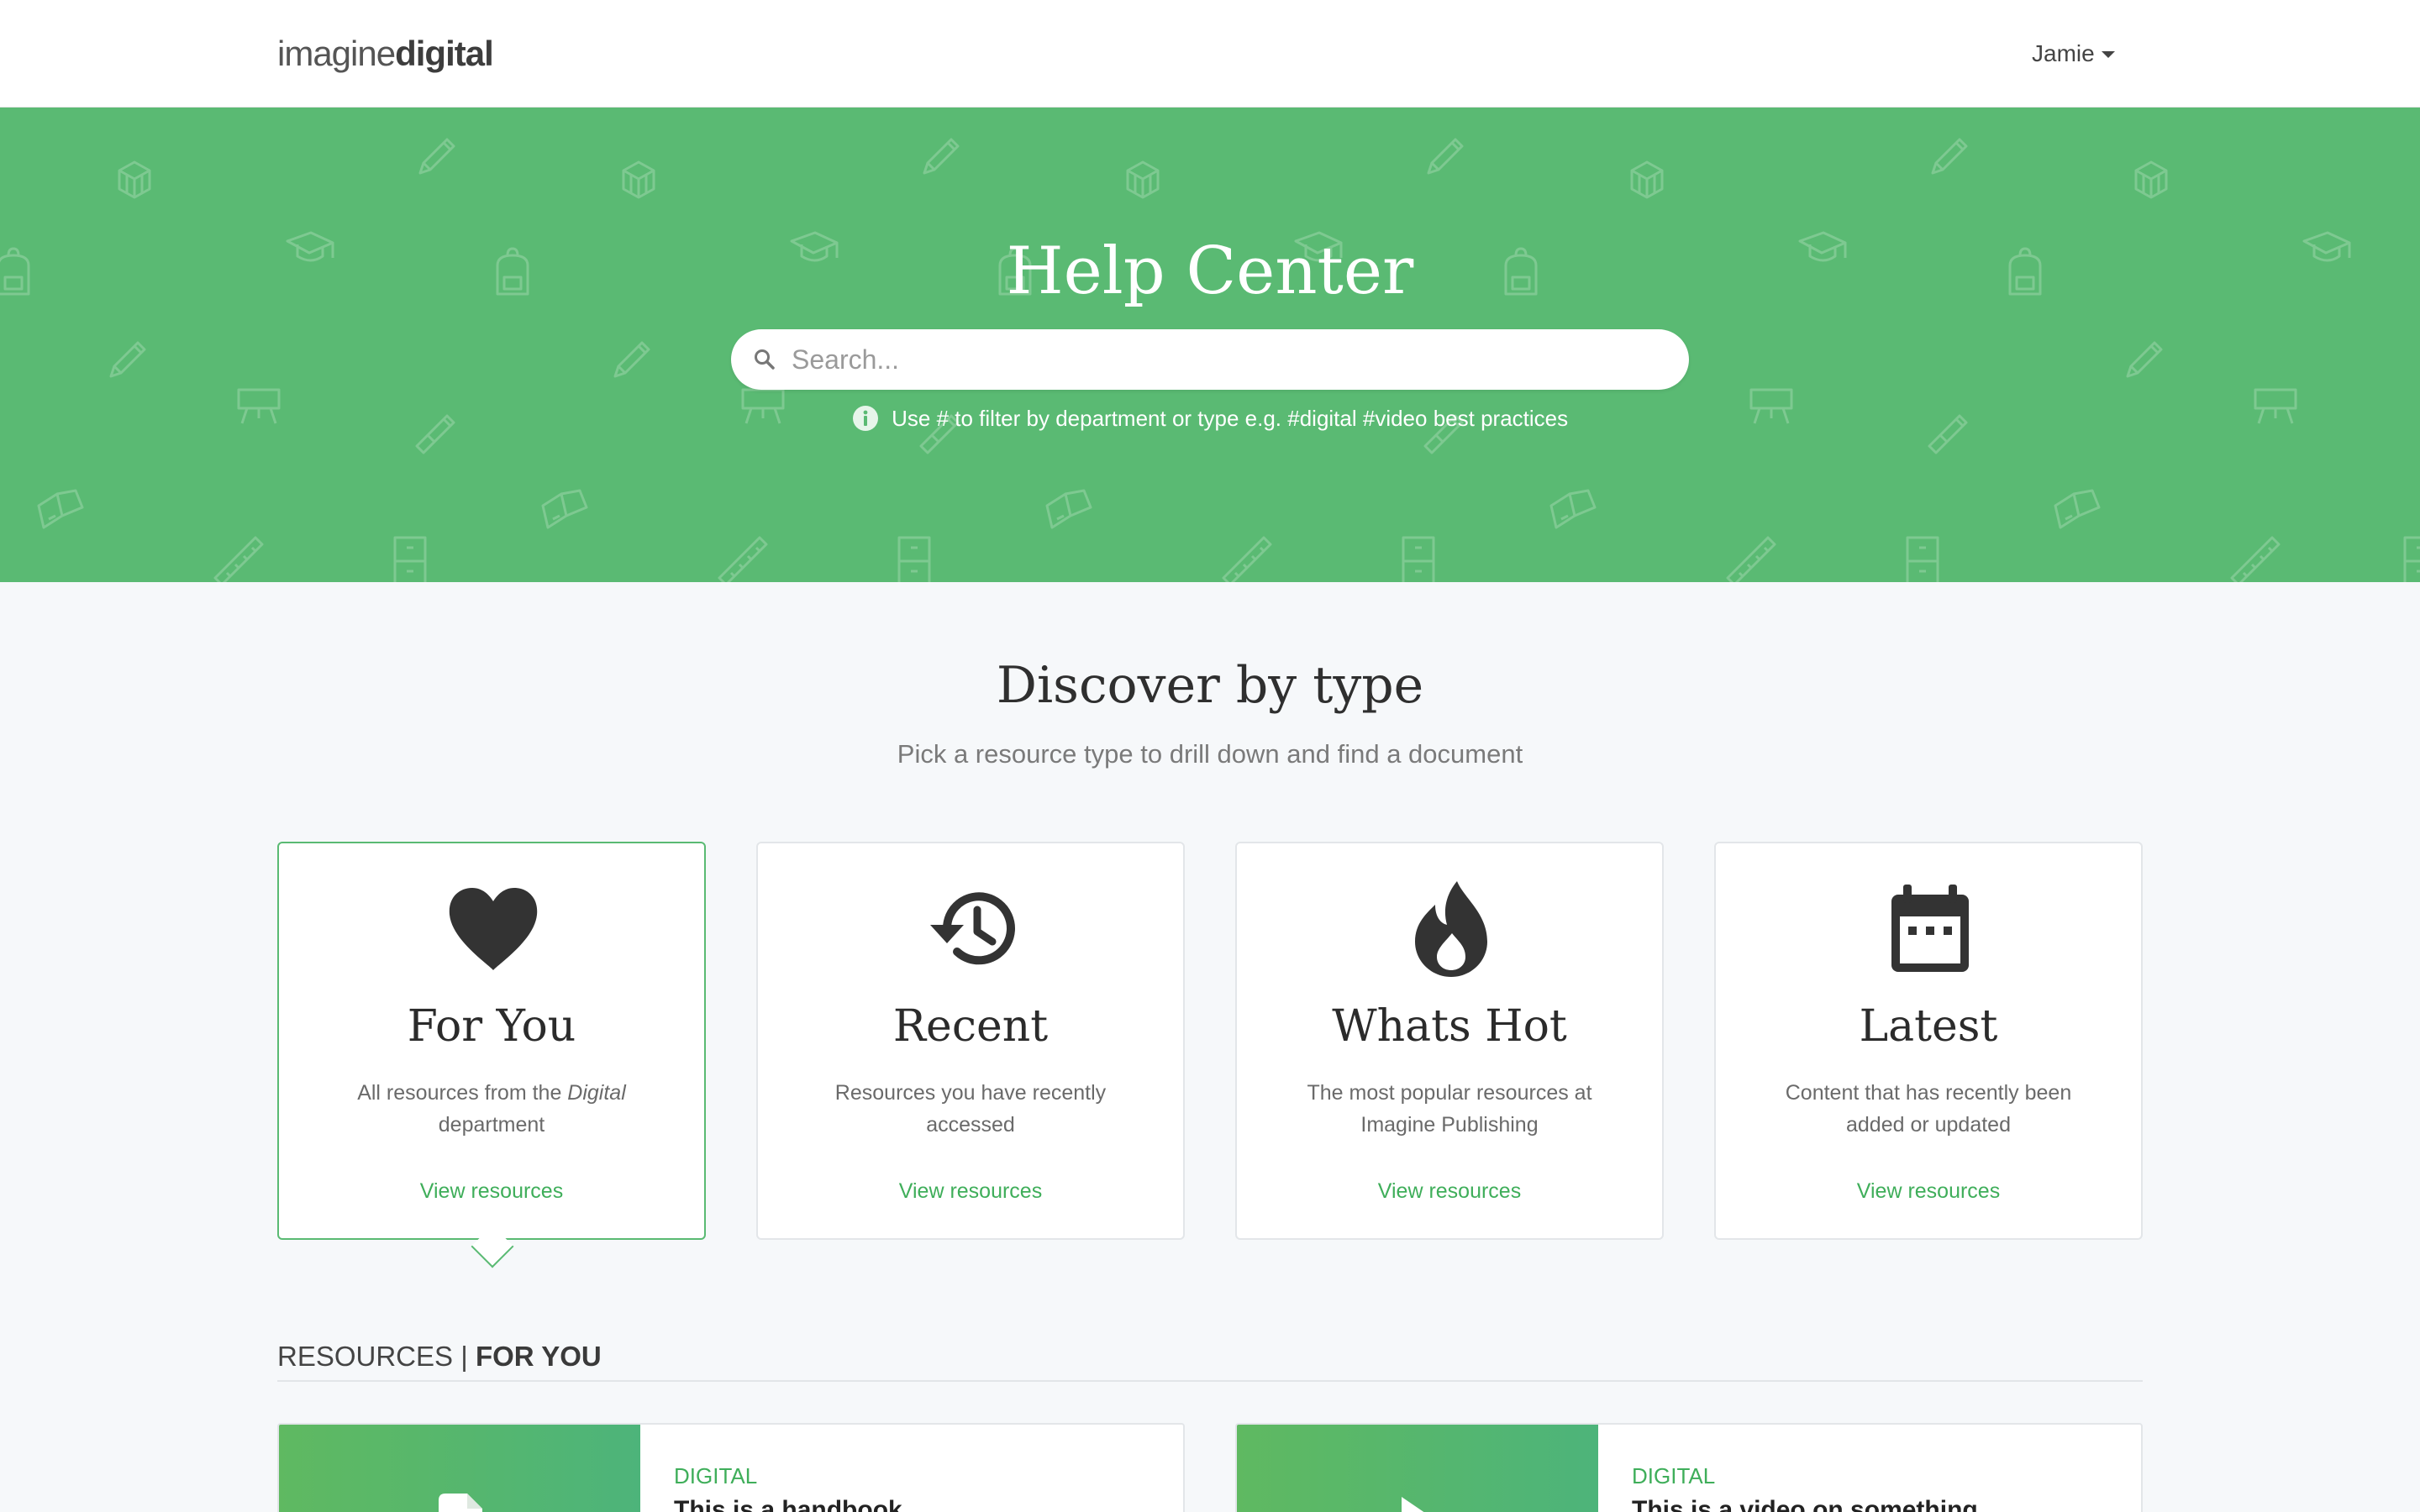  Describe the element at coordinates (788, 1503) in the screenshot. I see `resource-title: This is a handbook` at that location.